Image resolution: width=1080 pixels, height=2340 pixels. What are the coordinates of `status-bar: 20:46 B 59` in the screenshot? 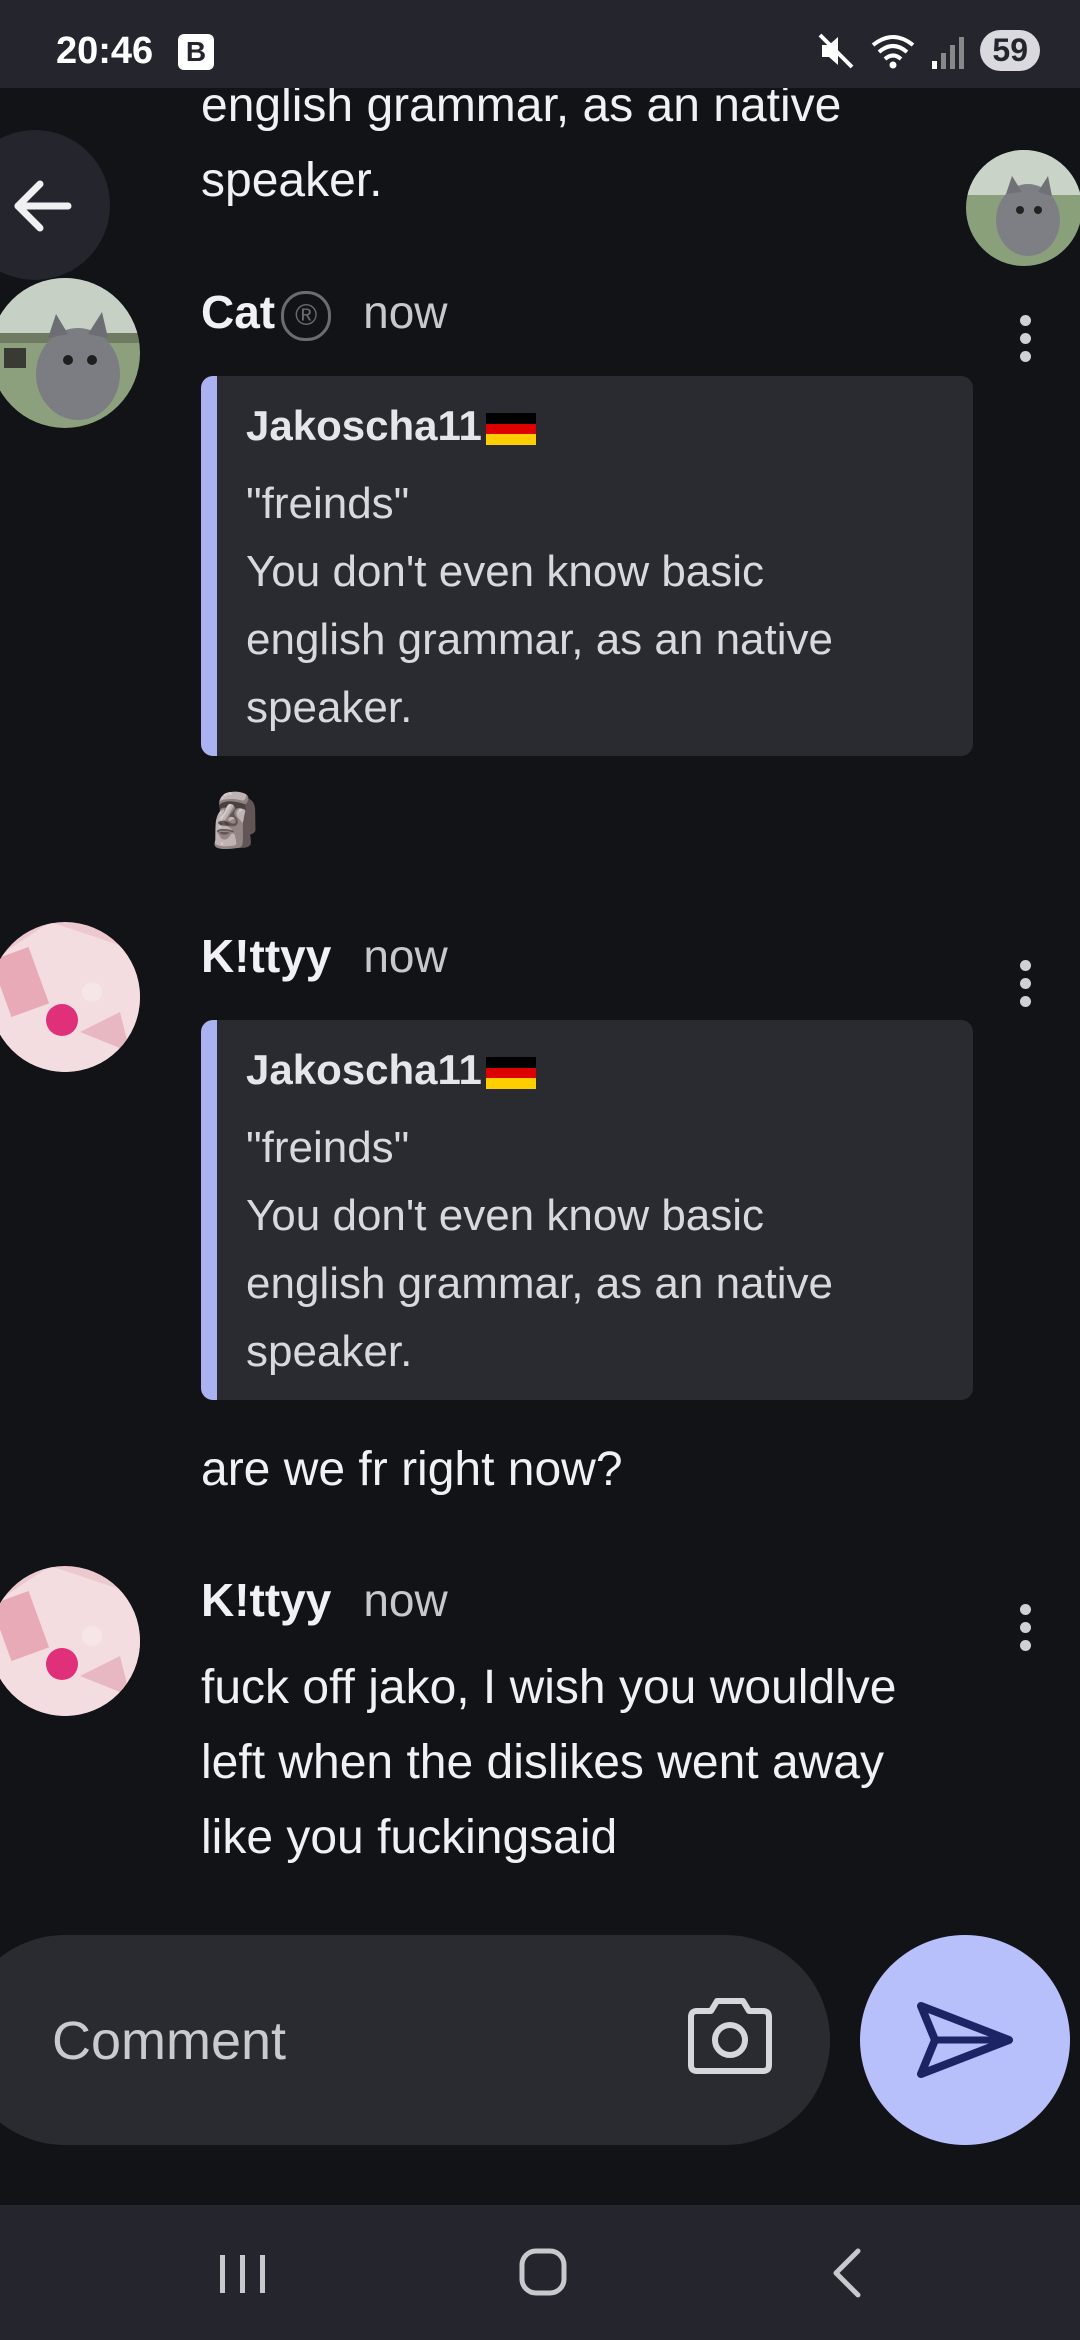 It's located at (540, 44).